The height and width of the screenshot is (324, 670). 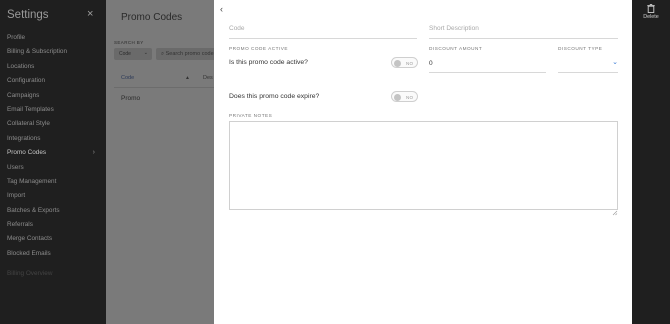 I want to click on sidebar-item-blocked-emails: Blocked Emails, so click(x=53, y=256).